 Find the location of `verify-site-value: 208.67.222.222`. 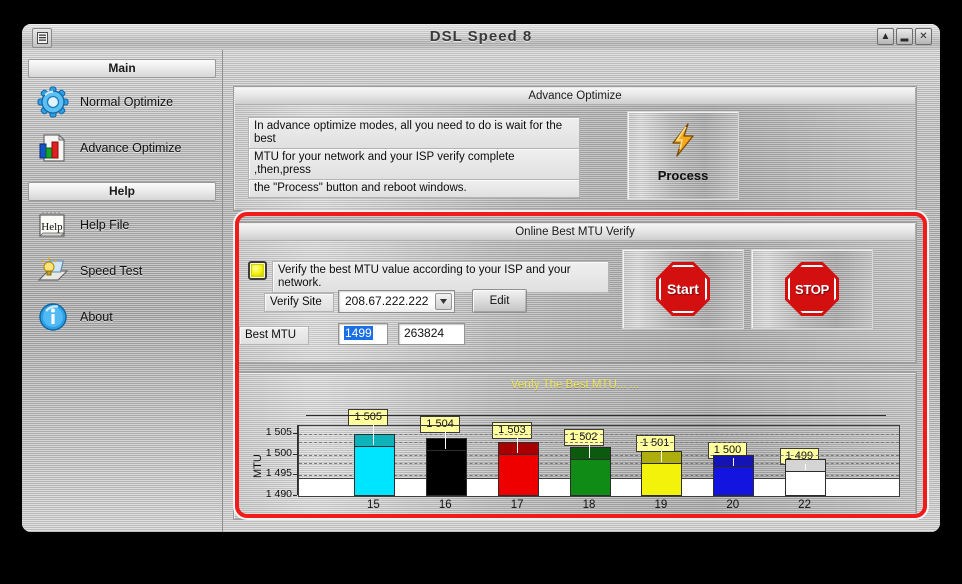

verify-site-value: 208.67.222.222 is located at coordinates (387, 301).